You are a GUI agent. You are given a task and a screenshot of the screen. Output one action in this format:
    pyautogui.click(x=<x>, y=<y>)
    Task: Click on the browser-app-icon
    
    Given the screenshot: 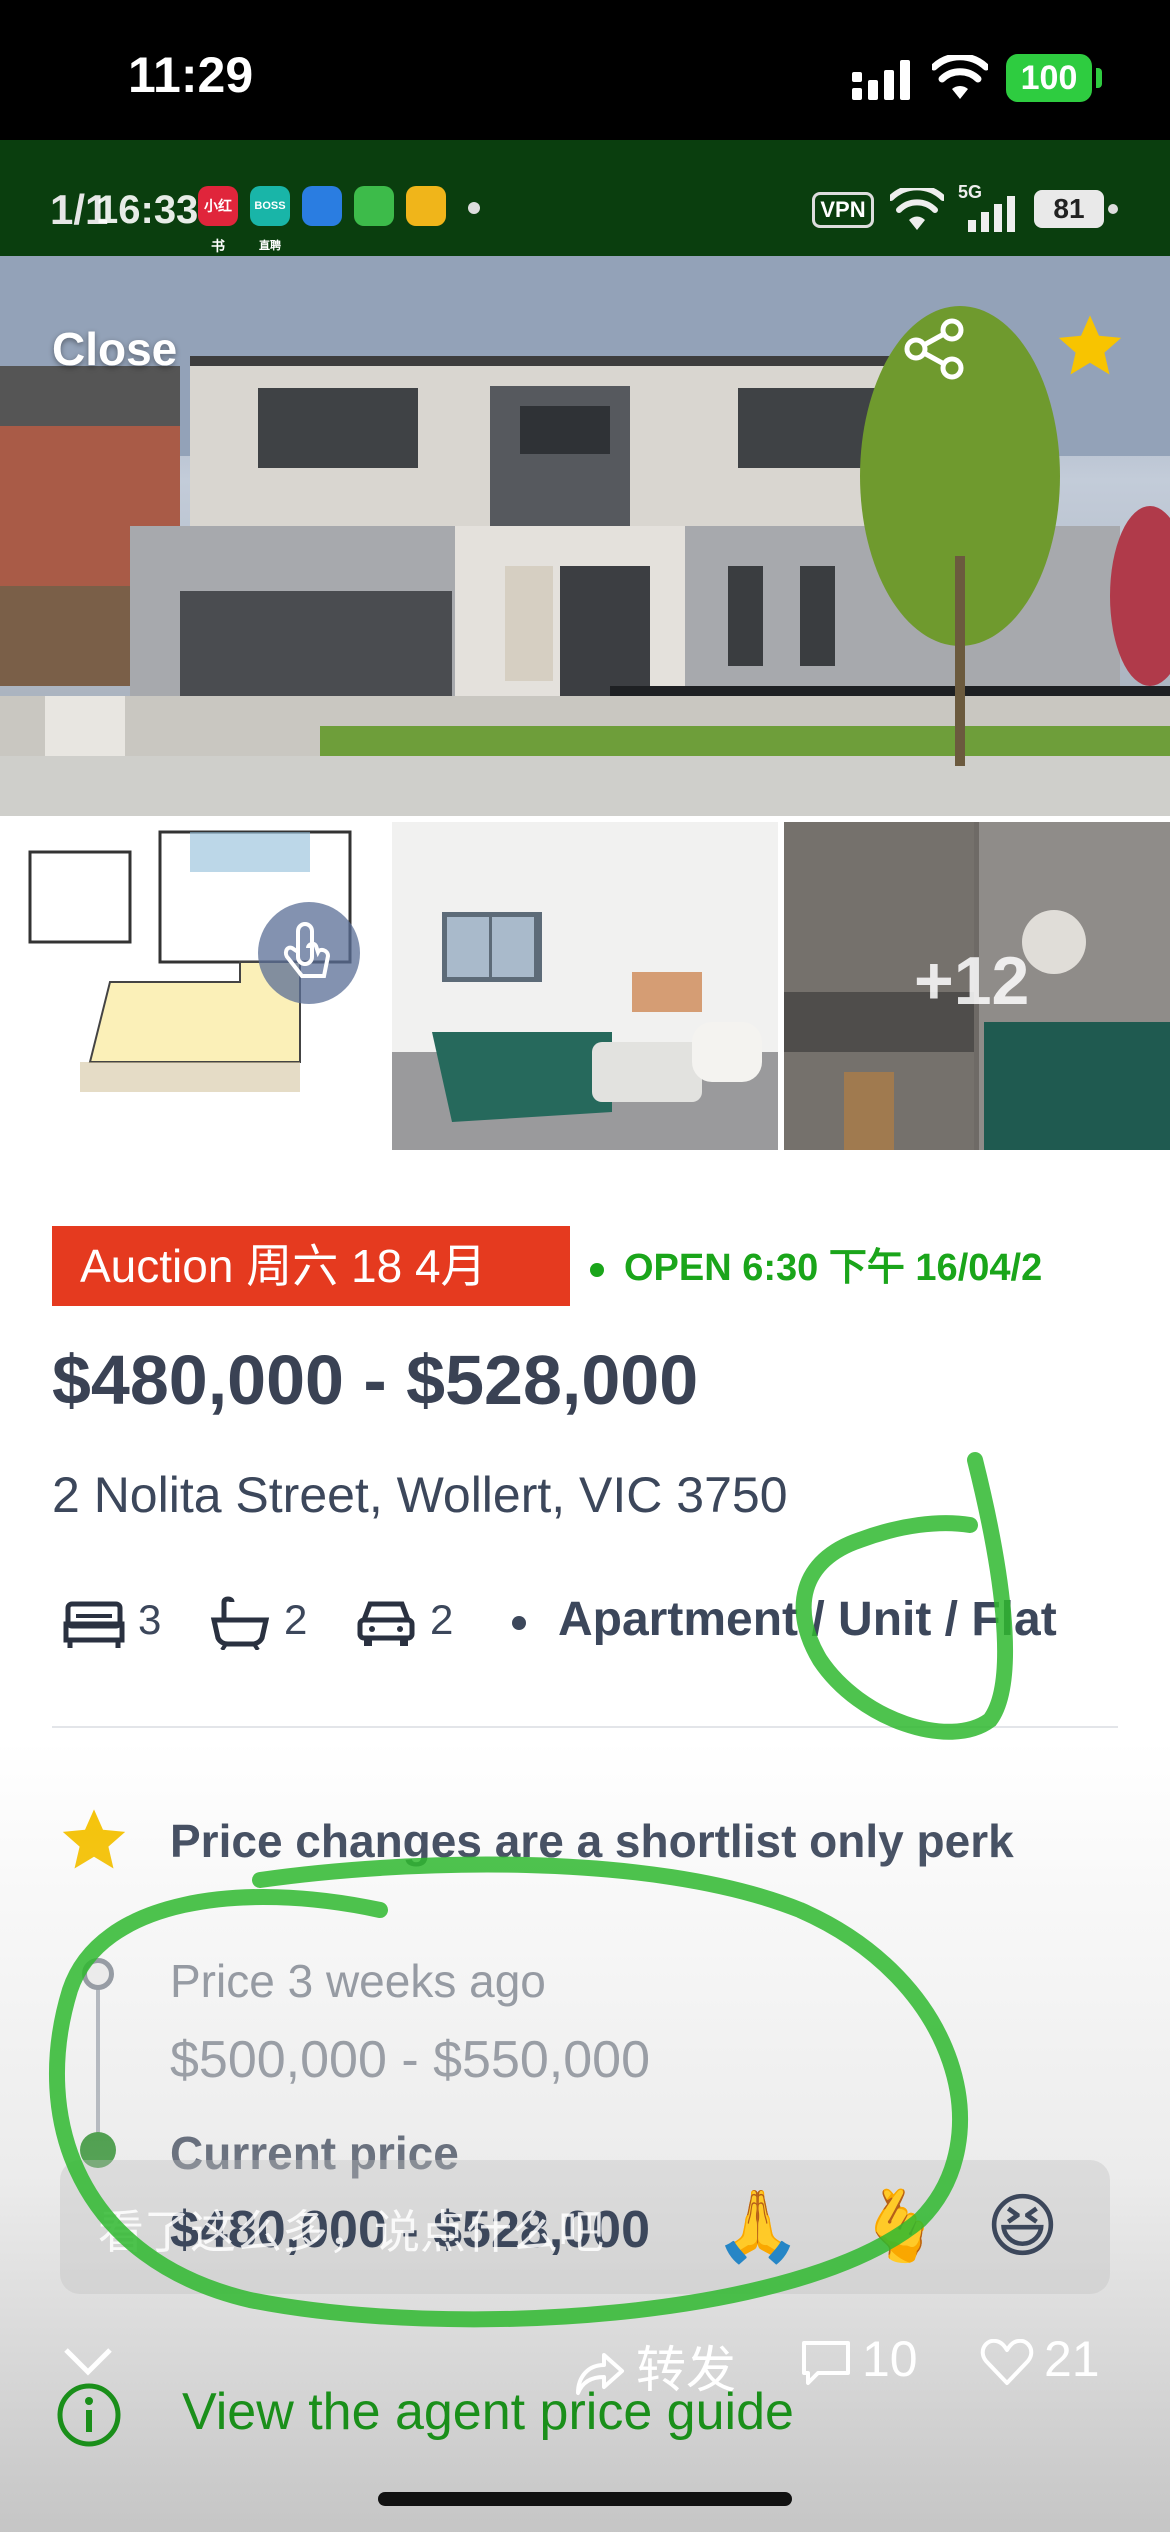 What is the action you would take?
    pyautogui.click(x=322, y=206)
    